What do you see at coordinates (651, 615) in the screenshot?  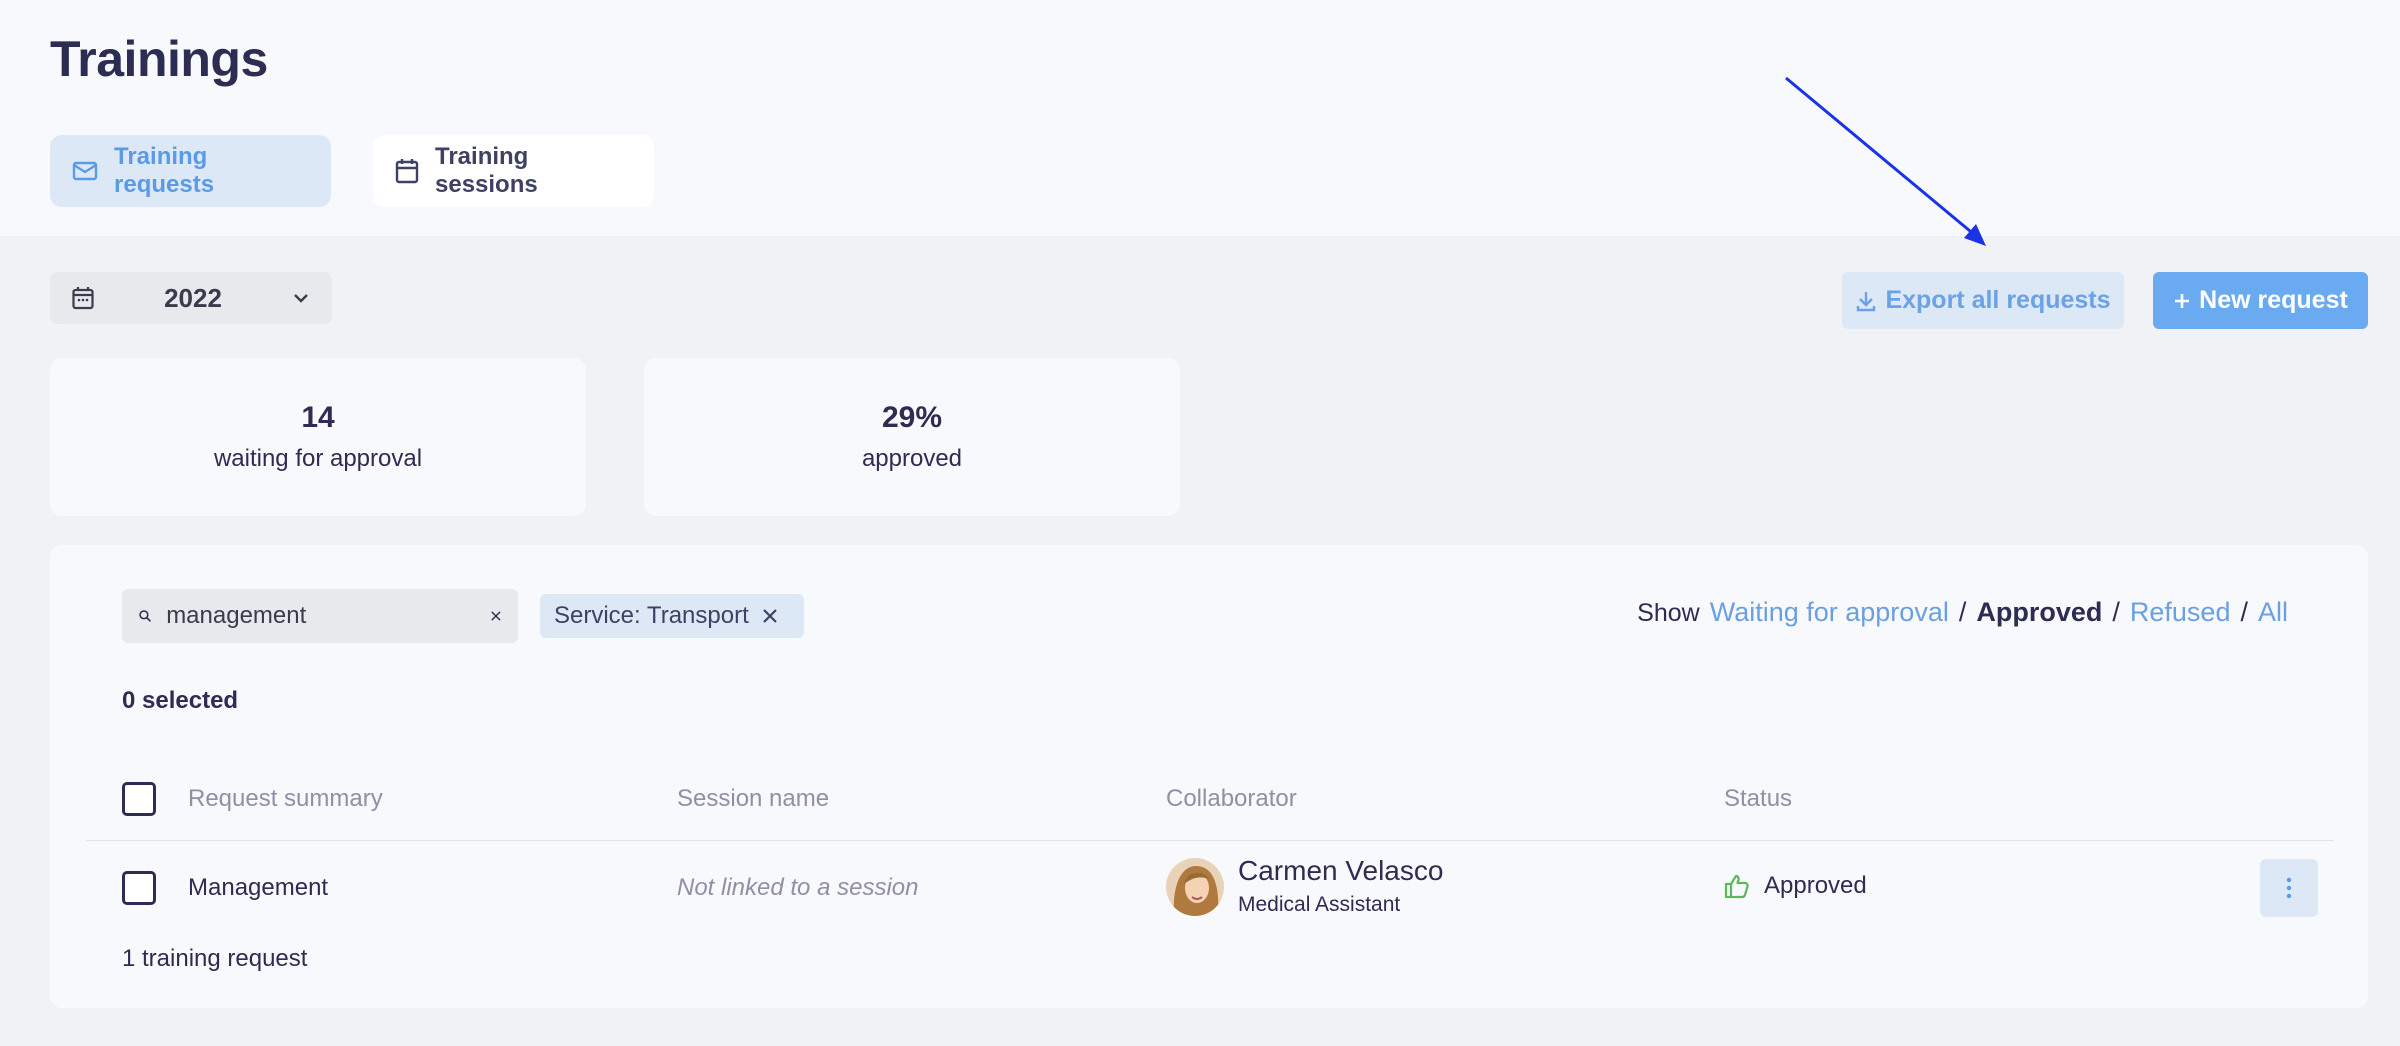 I see `chip-label: Service: Transport` at bounding box center [651, 615].